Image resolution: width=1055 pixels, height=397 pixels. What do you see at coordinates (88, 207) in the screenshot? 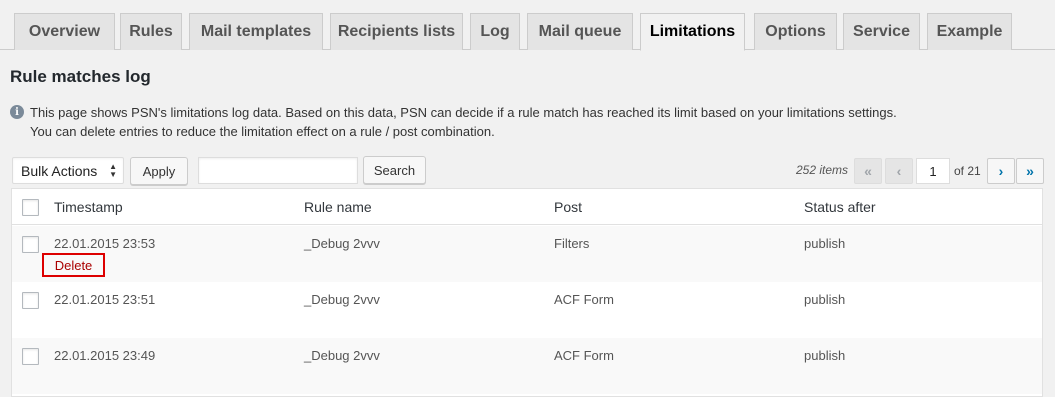
I see `column-timestamp: Timestamp` at bounding box center [88, 207].